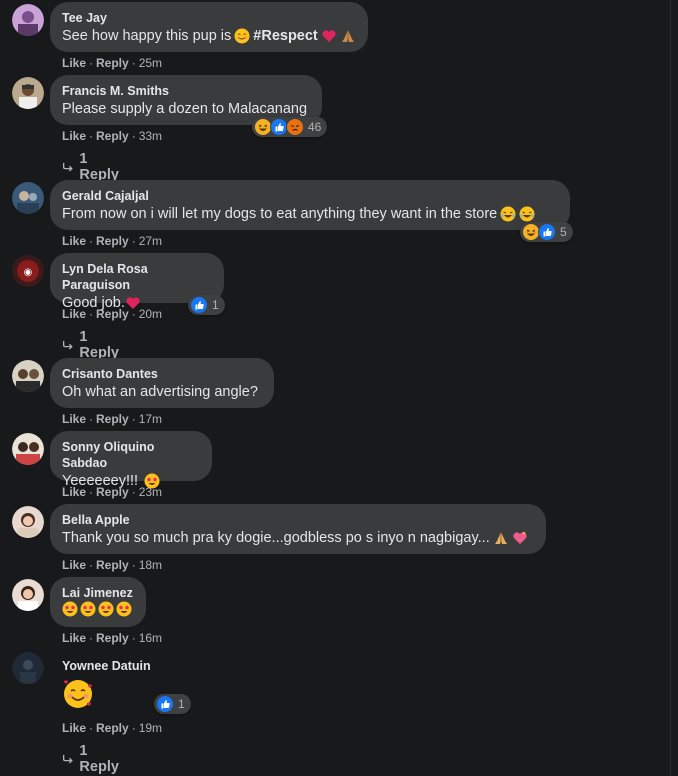  What do you see at coordinates (150, 638) in the screenshot?
I see `timestamp: 16m` at bounding box center [150, 638].